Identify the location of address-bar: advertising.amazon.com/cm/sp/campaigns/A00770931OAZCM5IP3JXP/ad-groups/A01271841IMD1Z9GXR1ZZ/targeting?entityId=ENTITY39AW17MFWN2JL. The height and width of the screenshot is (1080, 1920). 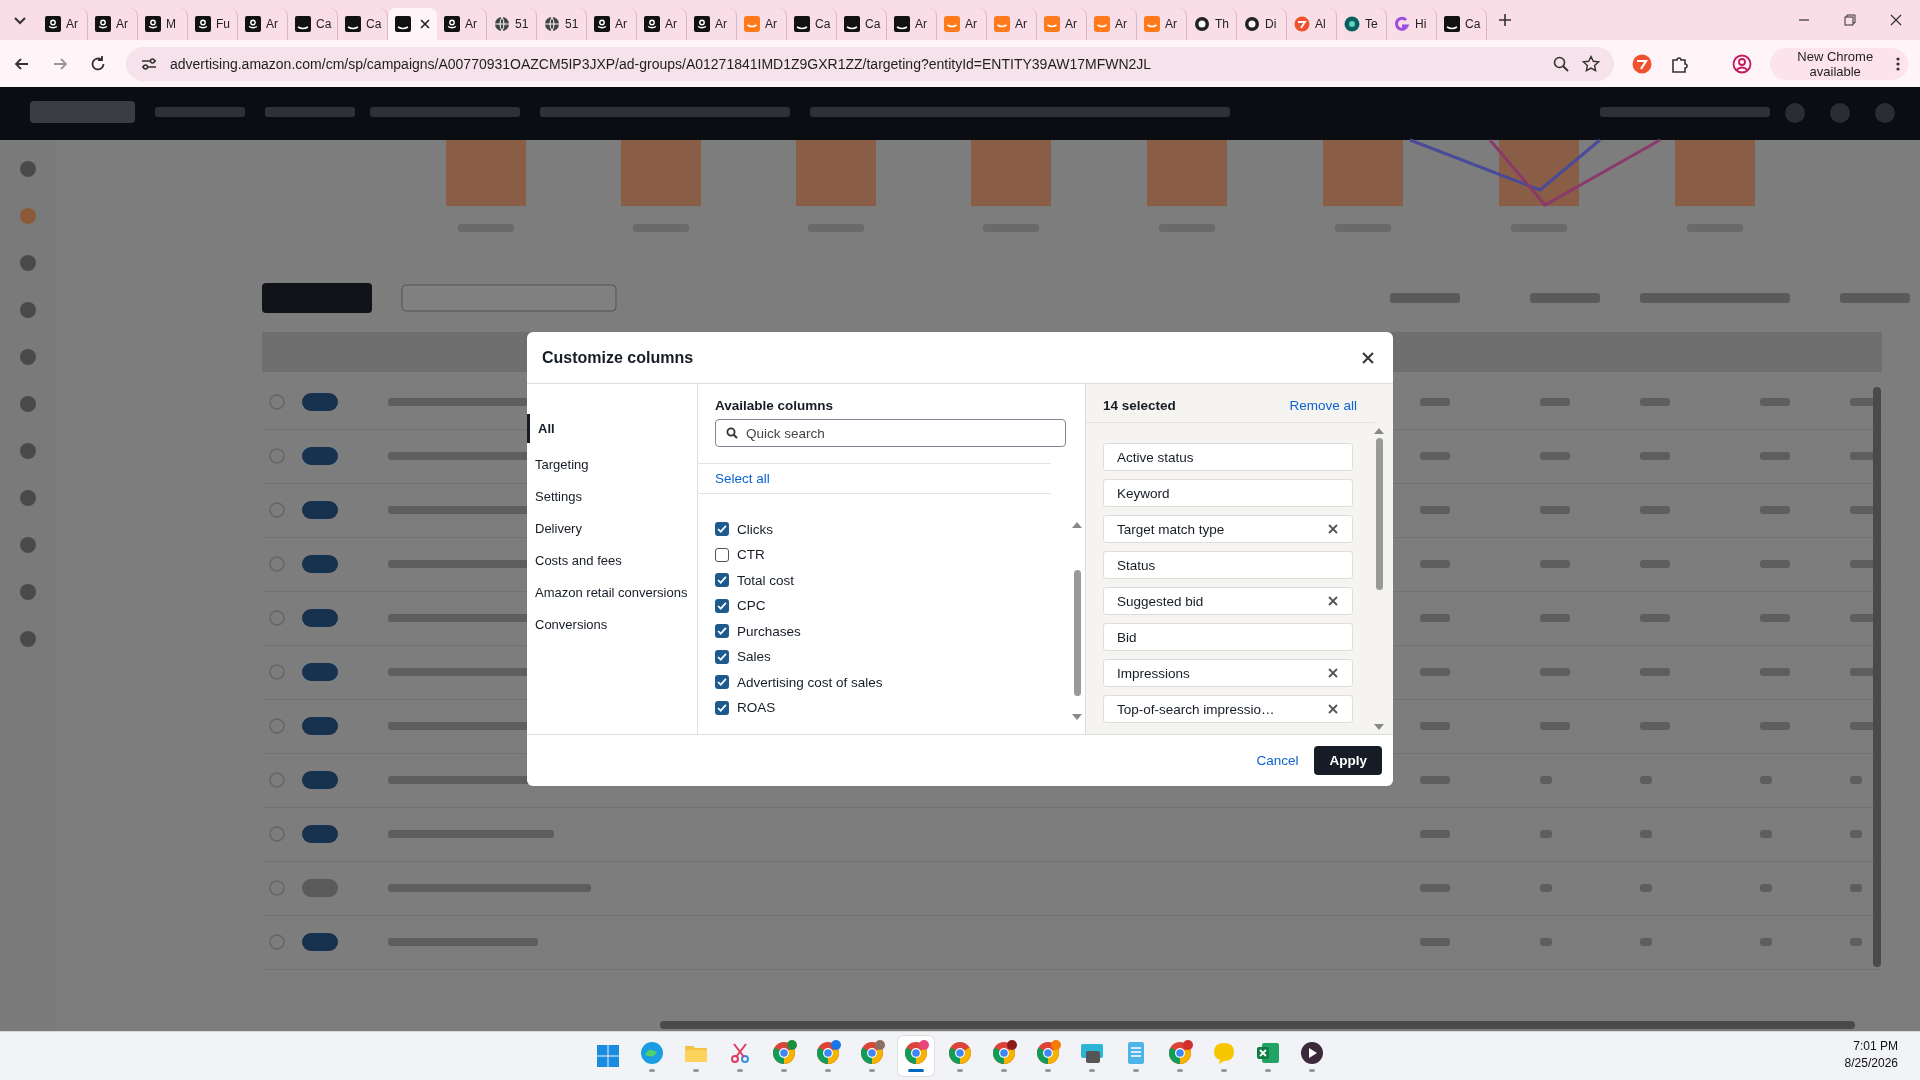
(870, 63).